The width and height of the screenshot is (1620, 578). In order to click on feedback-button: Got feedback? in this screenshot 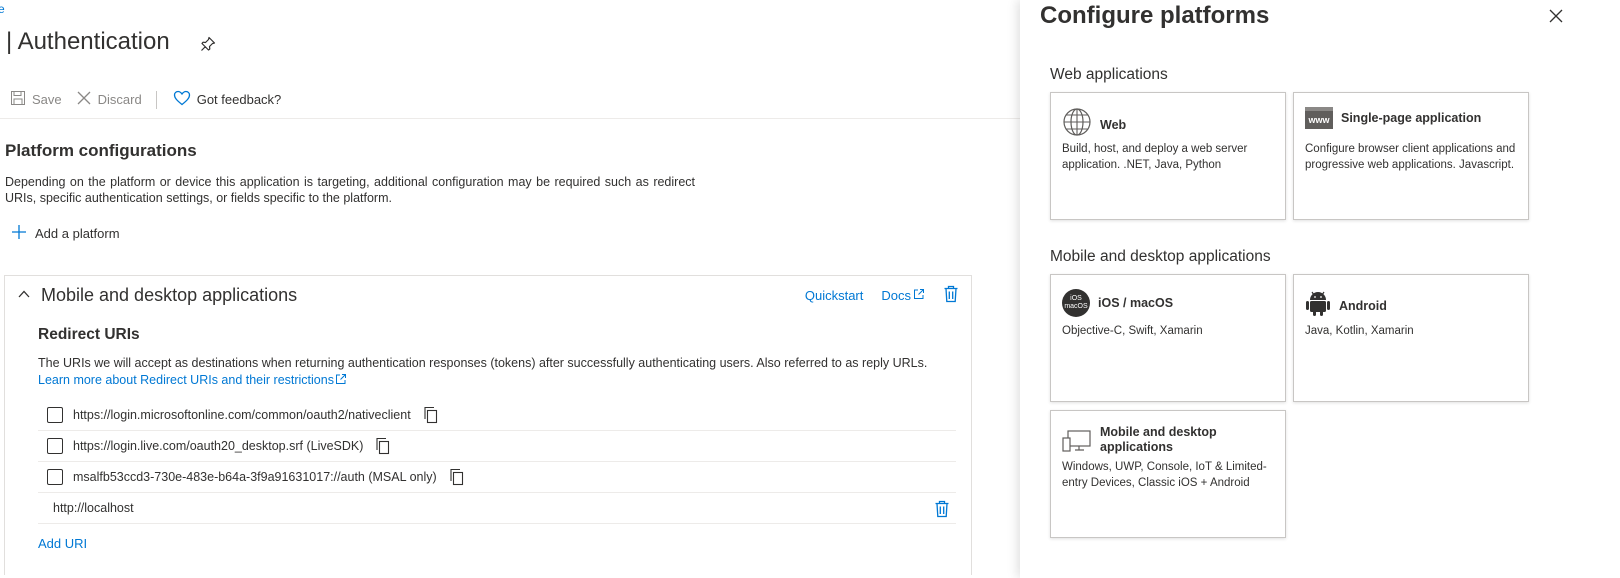, I will do `click(227, 99)`.